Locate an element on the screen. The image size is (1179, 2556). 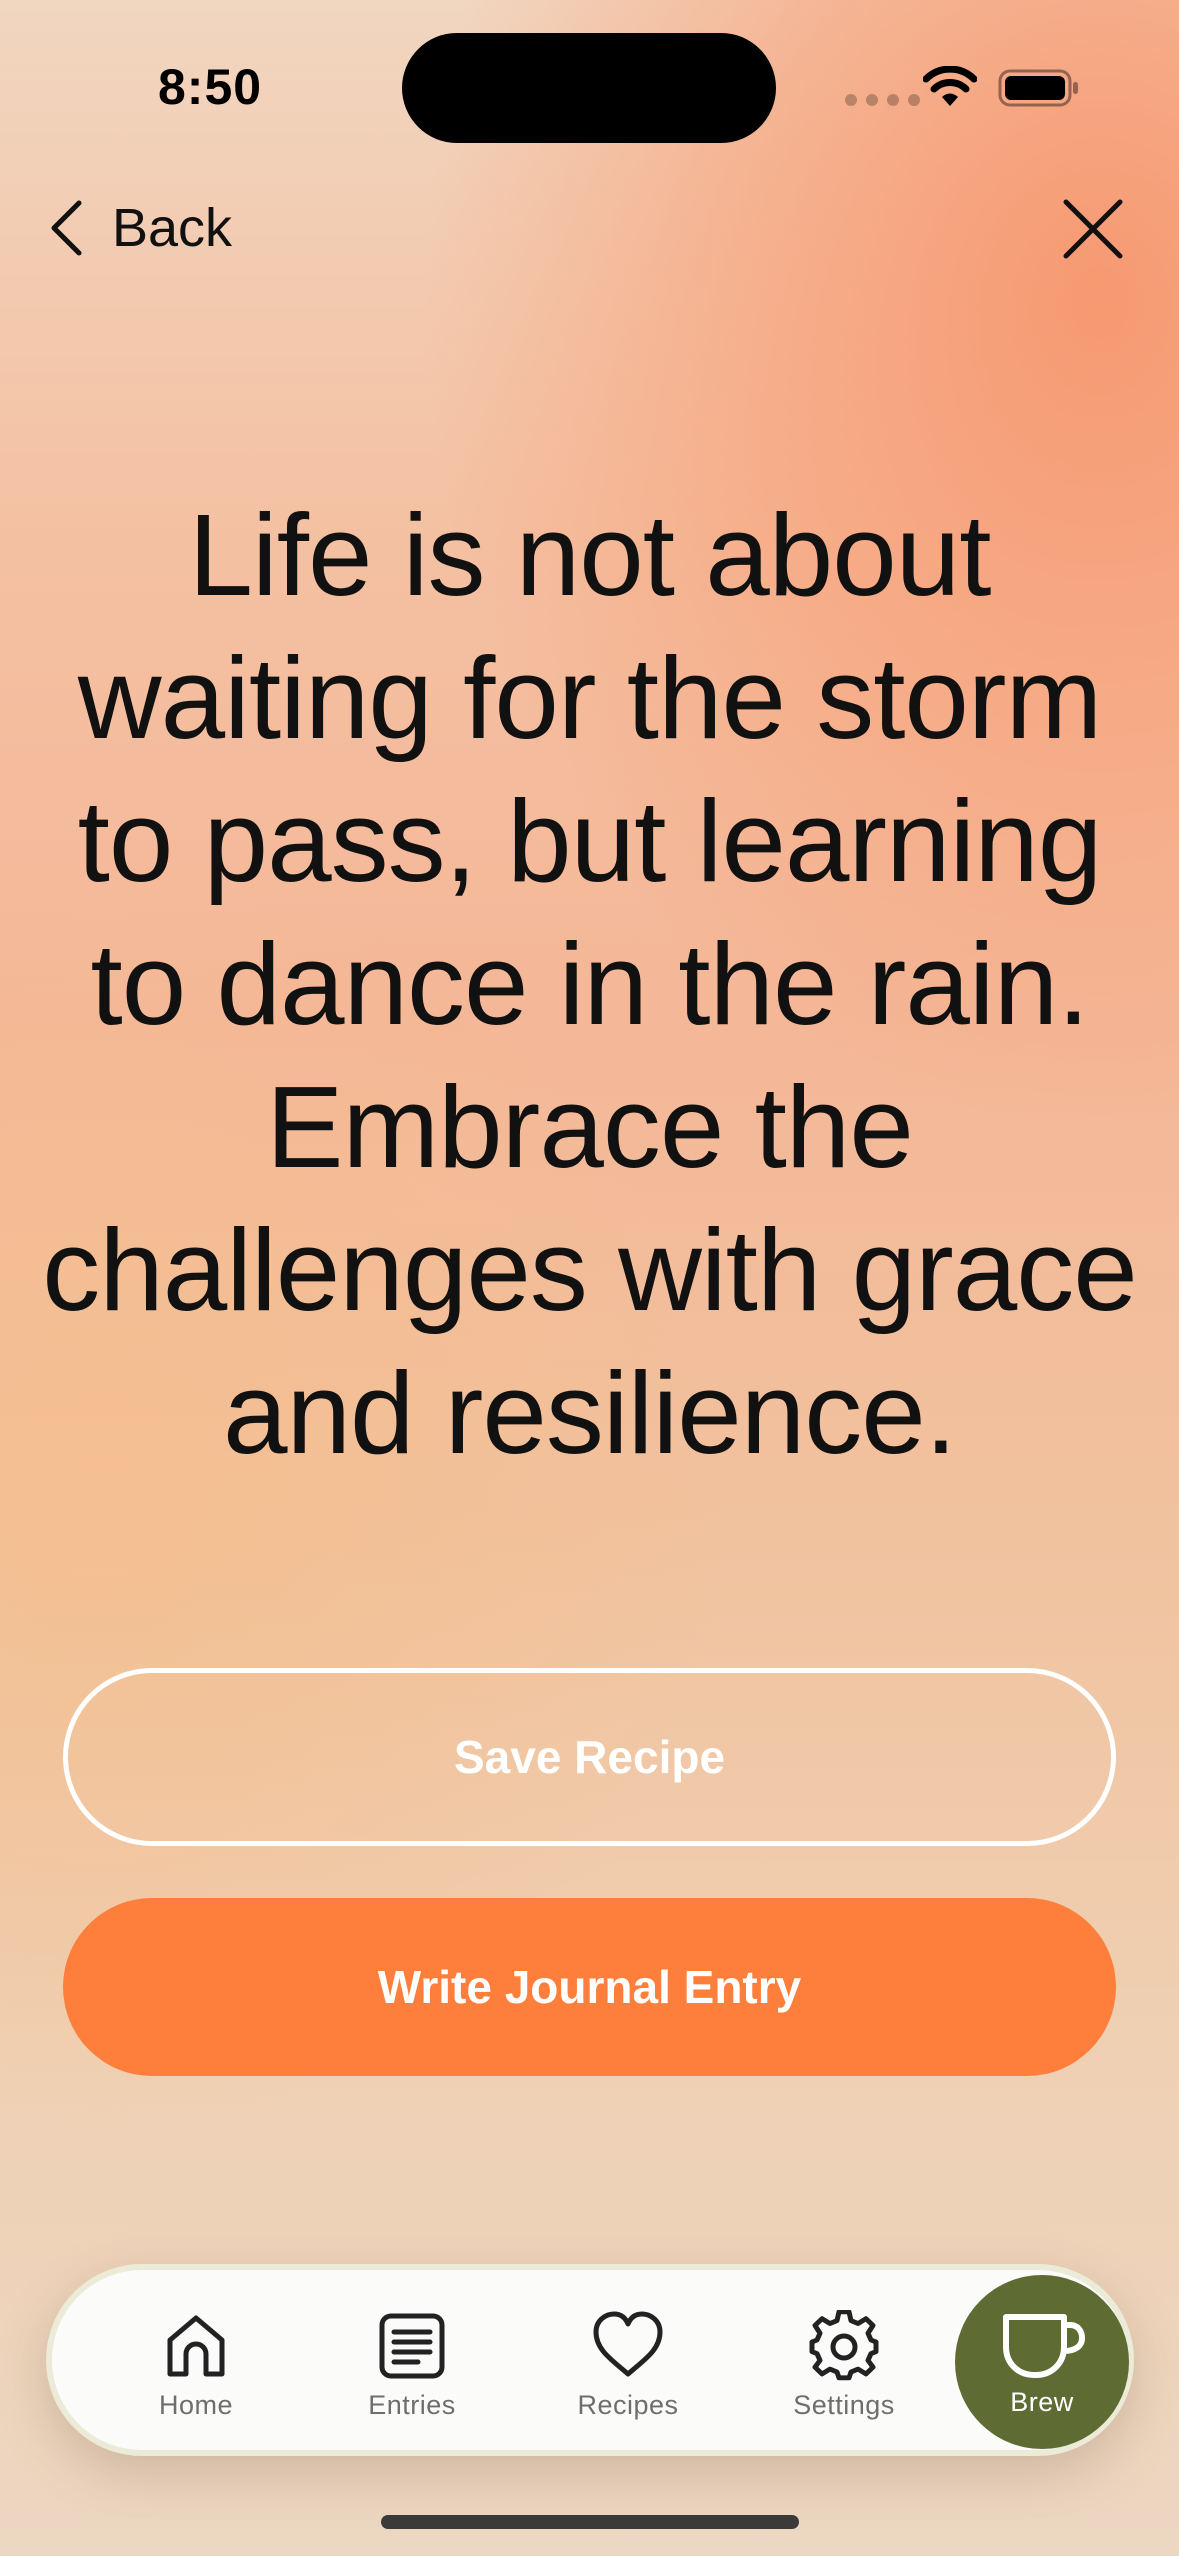
home-icon is located at coordinates (196, 2346).